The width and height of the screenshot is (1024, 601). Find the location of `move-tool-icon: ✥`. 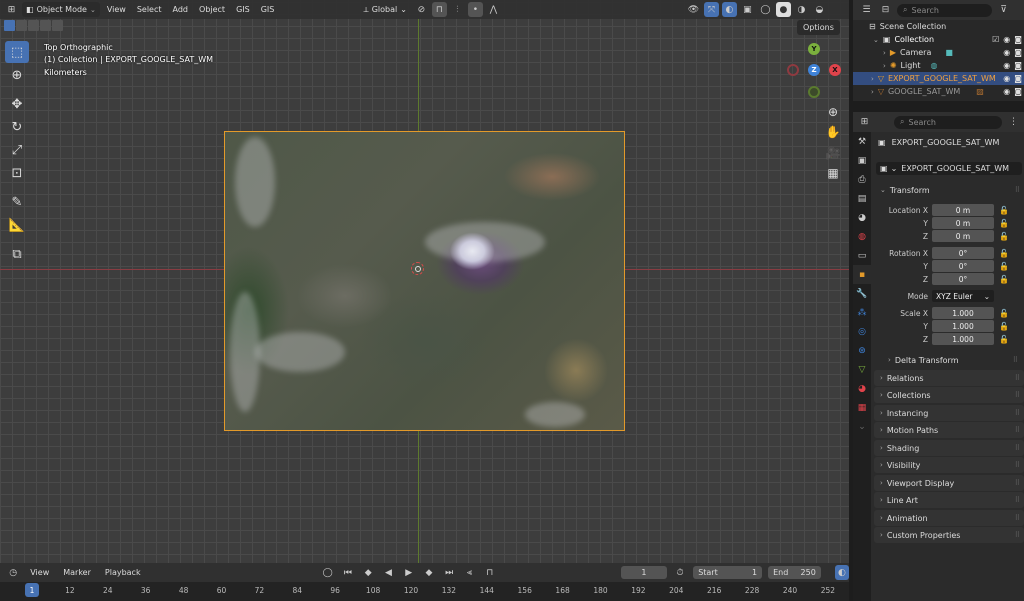

move-tool-icon: ✥ is located at coordinates (17, 104).